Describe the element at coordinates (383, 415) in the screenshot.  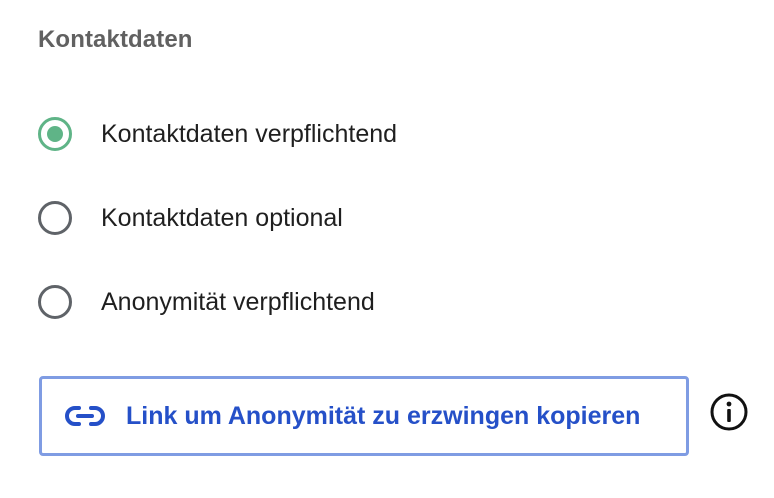
I see `copy-link-button-label: Link um Anonymität zu erzwingen kopieren` at that location.